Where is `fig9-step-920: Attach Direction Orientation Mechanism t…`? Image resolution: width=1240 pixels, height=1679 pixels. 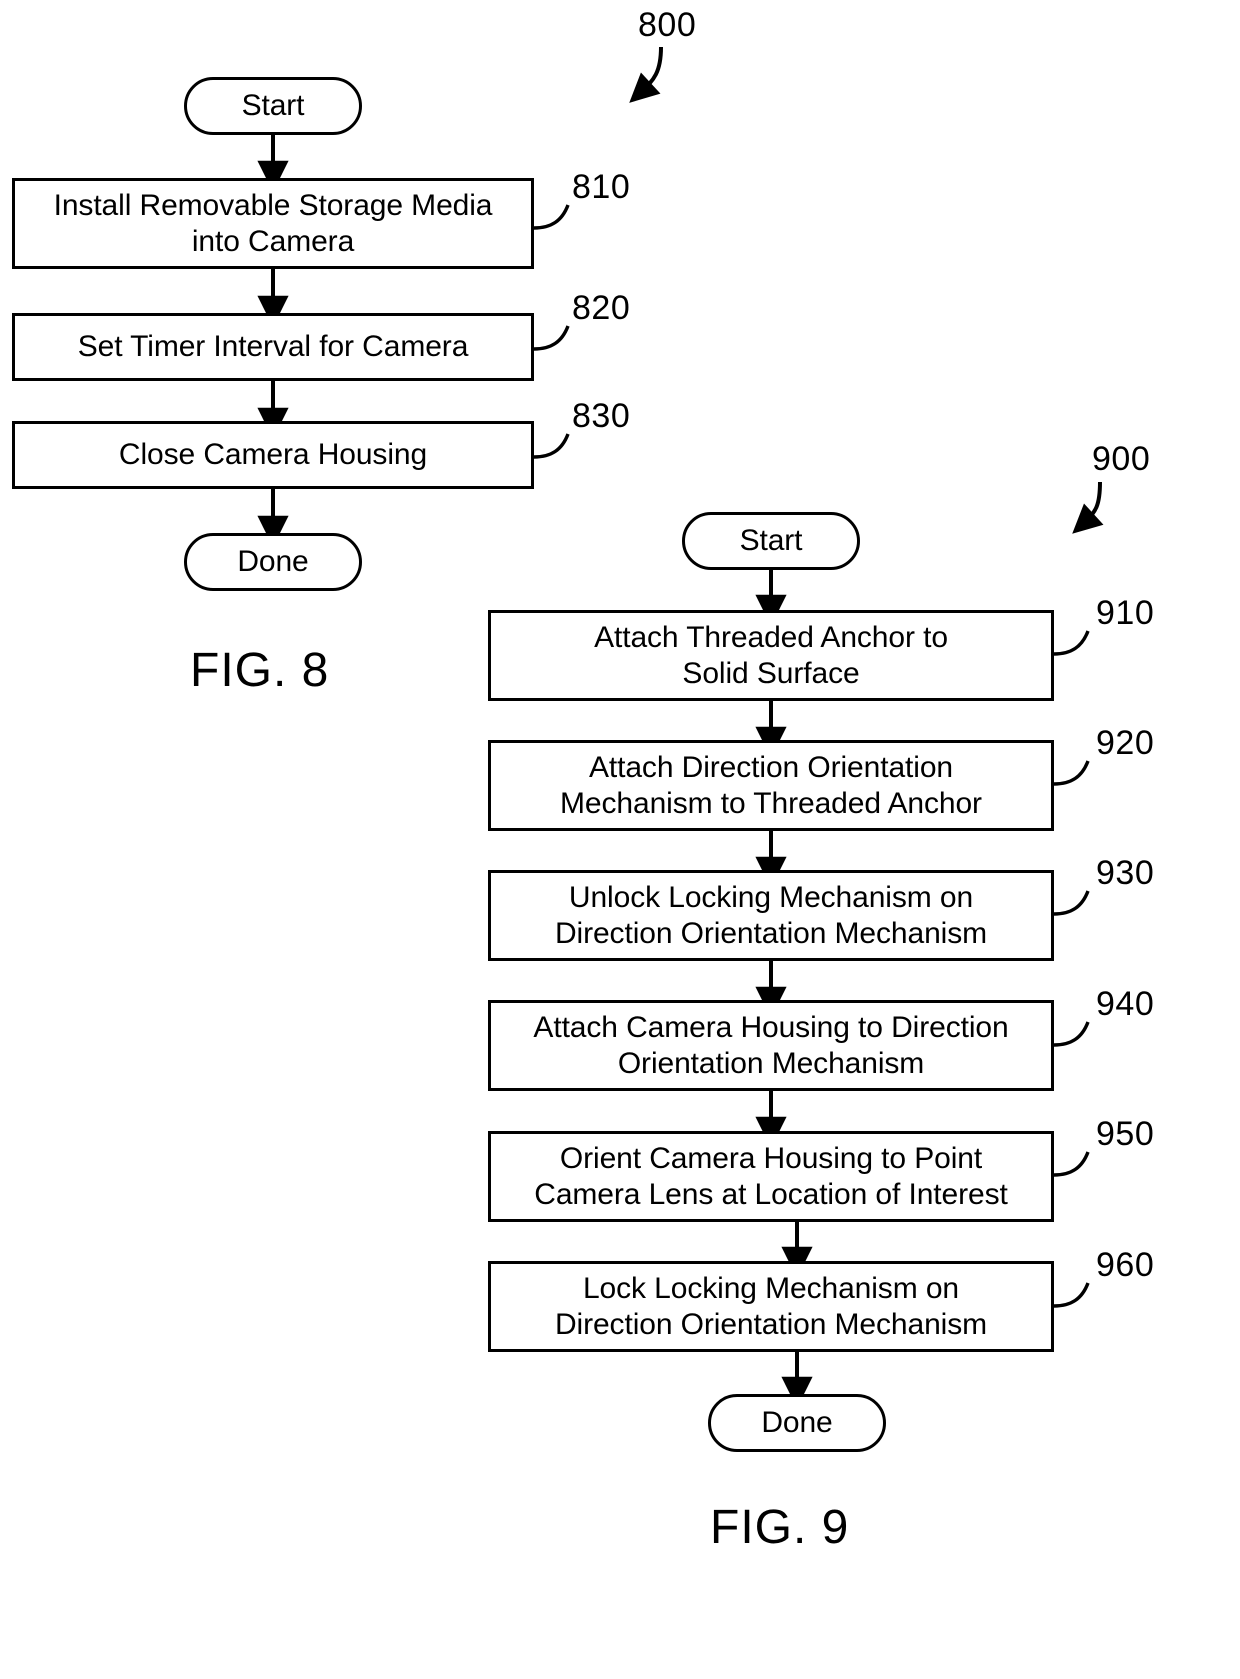 fig9-step-920: Attach Direction Orientation Mechanism t… is located at coordinates (771, 785).